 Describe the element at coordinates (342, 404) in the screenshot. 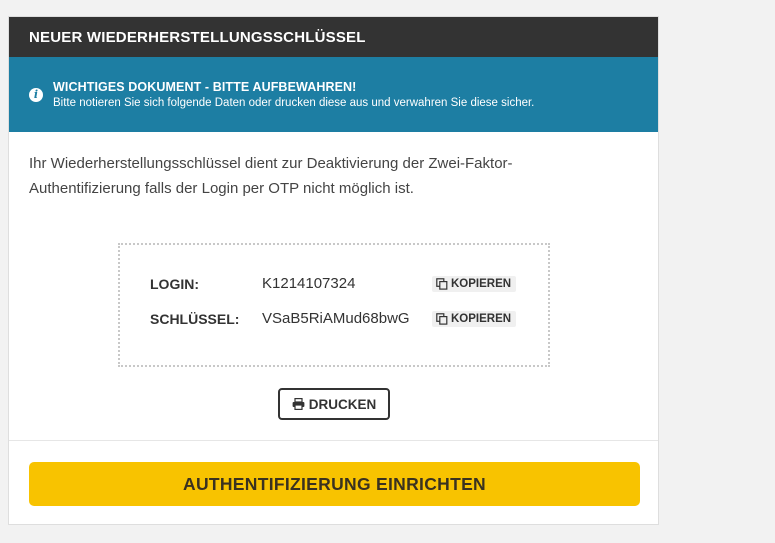

I see `print-button-label: DRUCKEN` at that location.